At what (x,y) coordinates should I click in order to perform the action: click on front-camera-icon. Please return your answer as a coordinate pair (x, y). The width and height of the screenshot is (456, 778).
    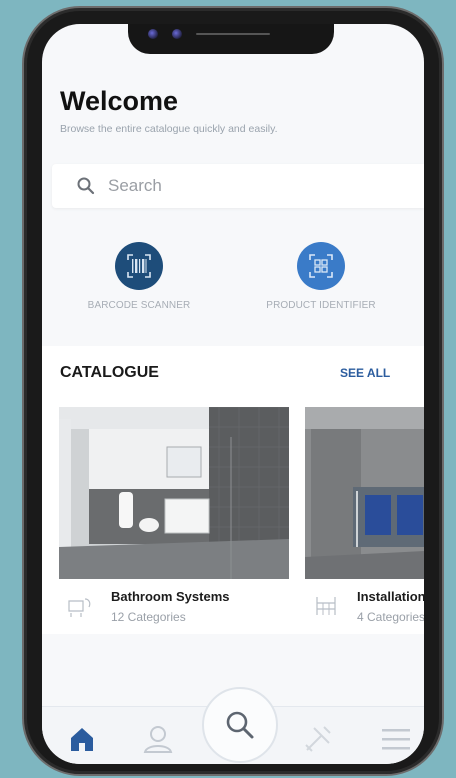
    Looking at the image, I should click on (153, 34).